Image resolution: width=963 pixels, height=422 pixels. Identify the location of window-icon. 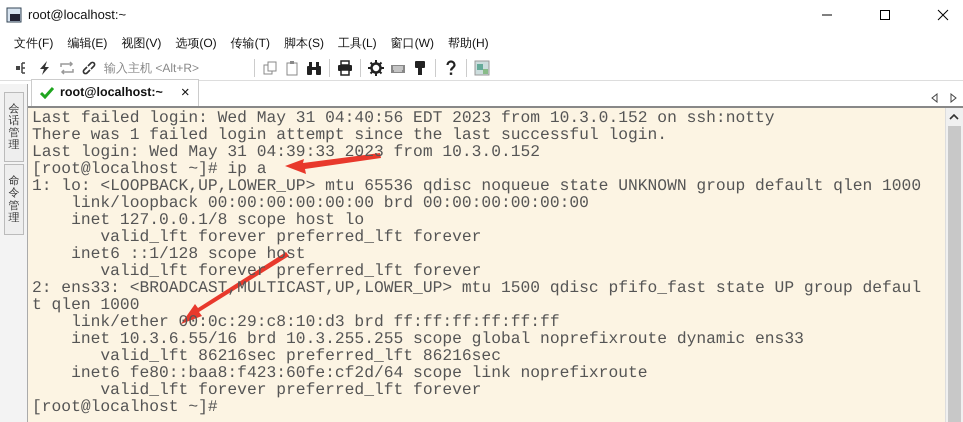
(482, 68).